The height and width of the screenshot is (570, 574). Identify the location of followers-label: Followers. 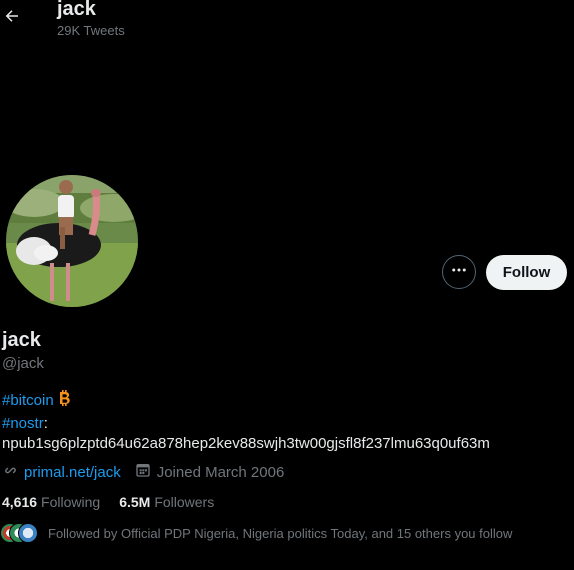
(184, 502).